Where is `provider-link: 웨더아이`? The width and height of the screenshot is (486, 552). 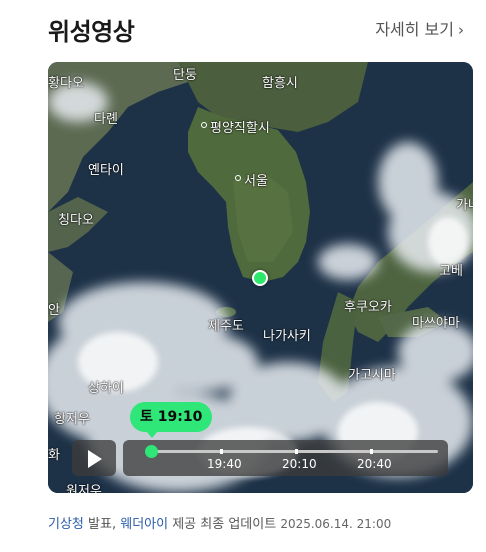
provider-link: 웨더아이 is located at coordinates (144, 524).